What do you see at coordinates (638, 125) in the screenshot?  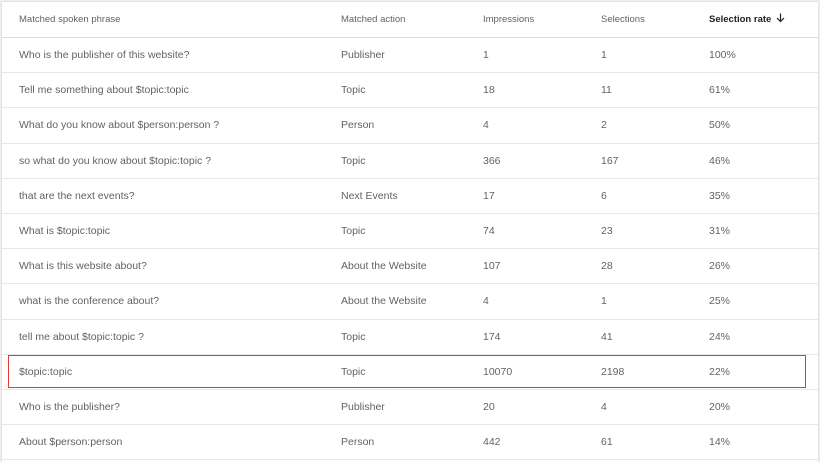 I see `selections-cell: 2` at bounding box center [638, 125].